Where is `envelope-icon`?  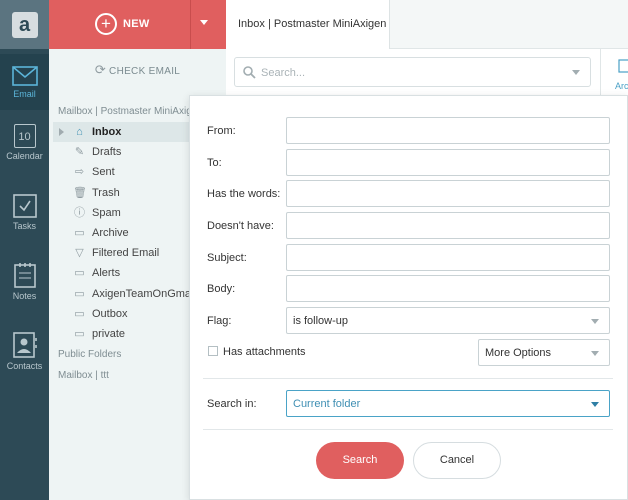 envelope-icon is located at coordinates (24, 76).